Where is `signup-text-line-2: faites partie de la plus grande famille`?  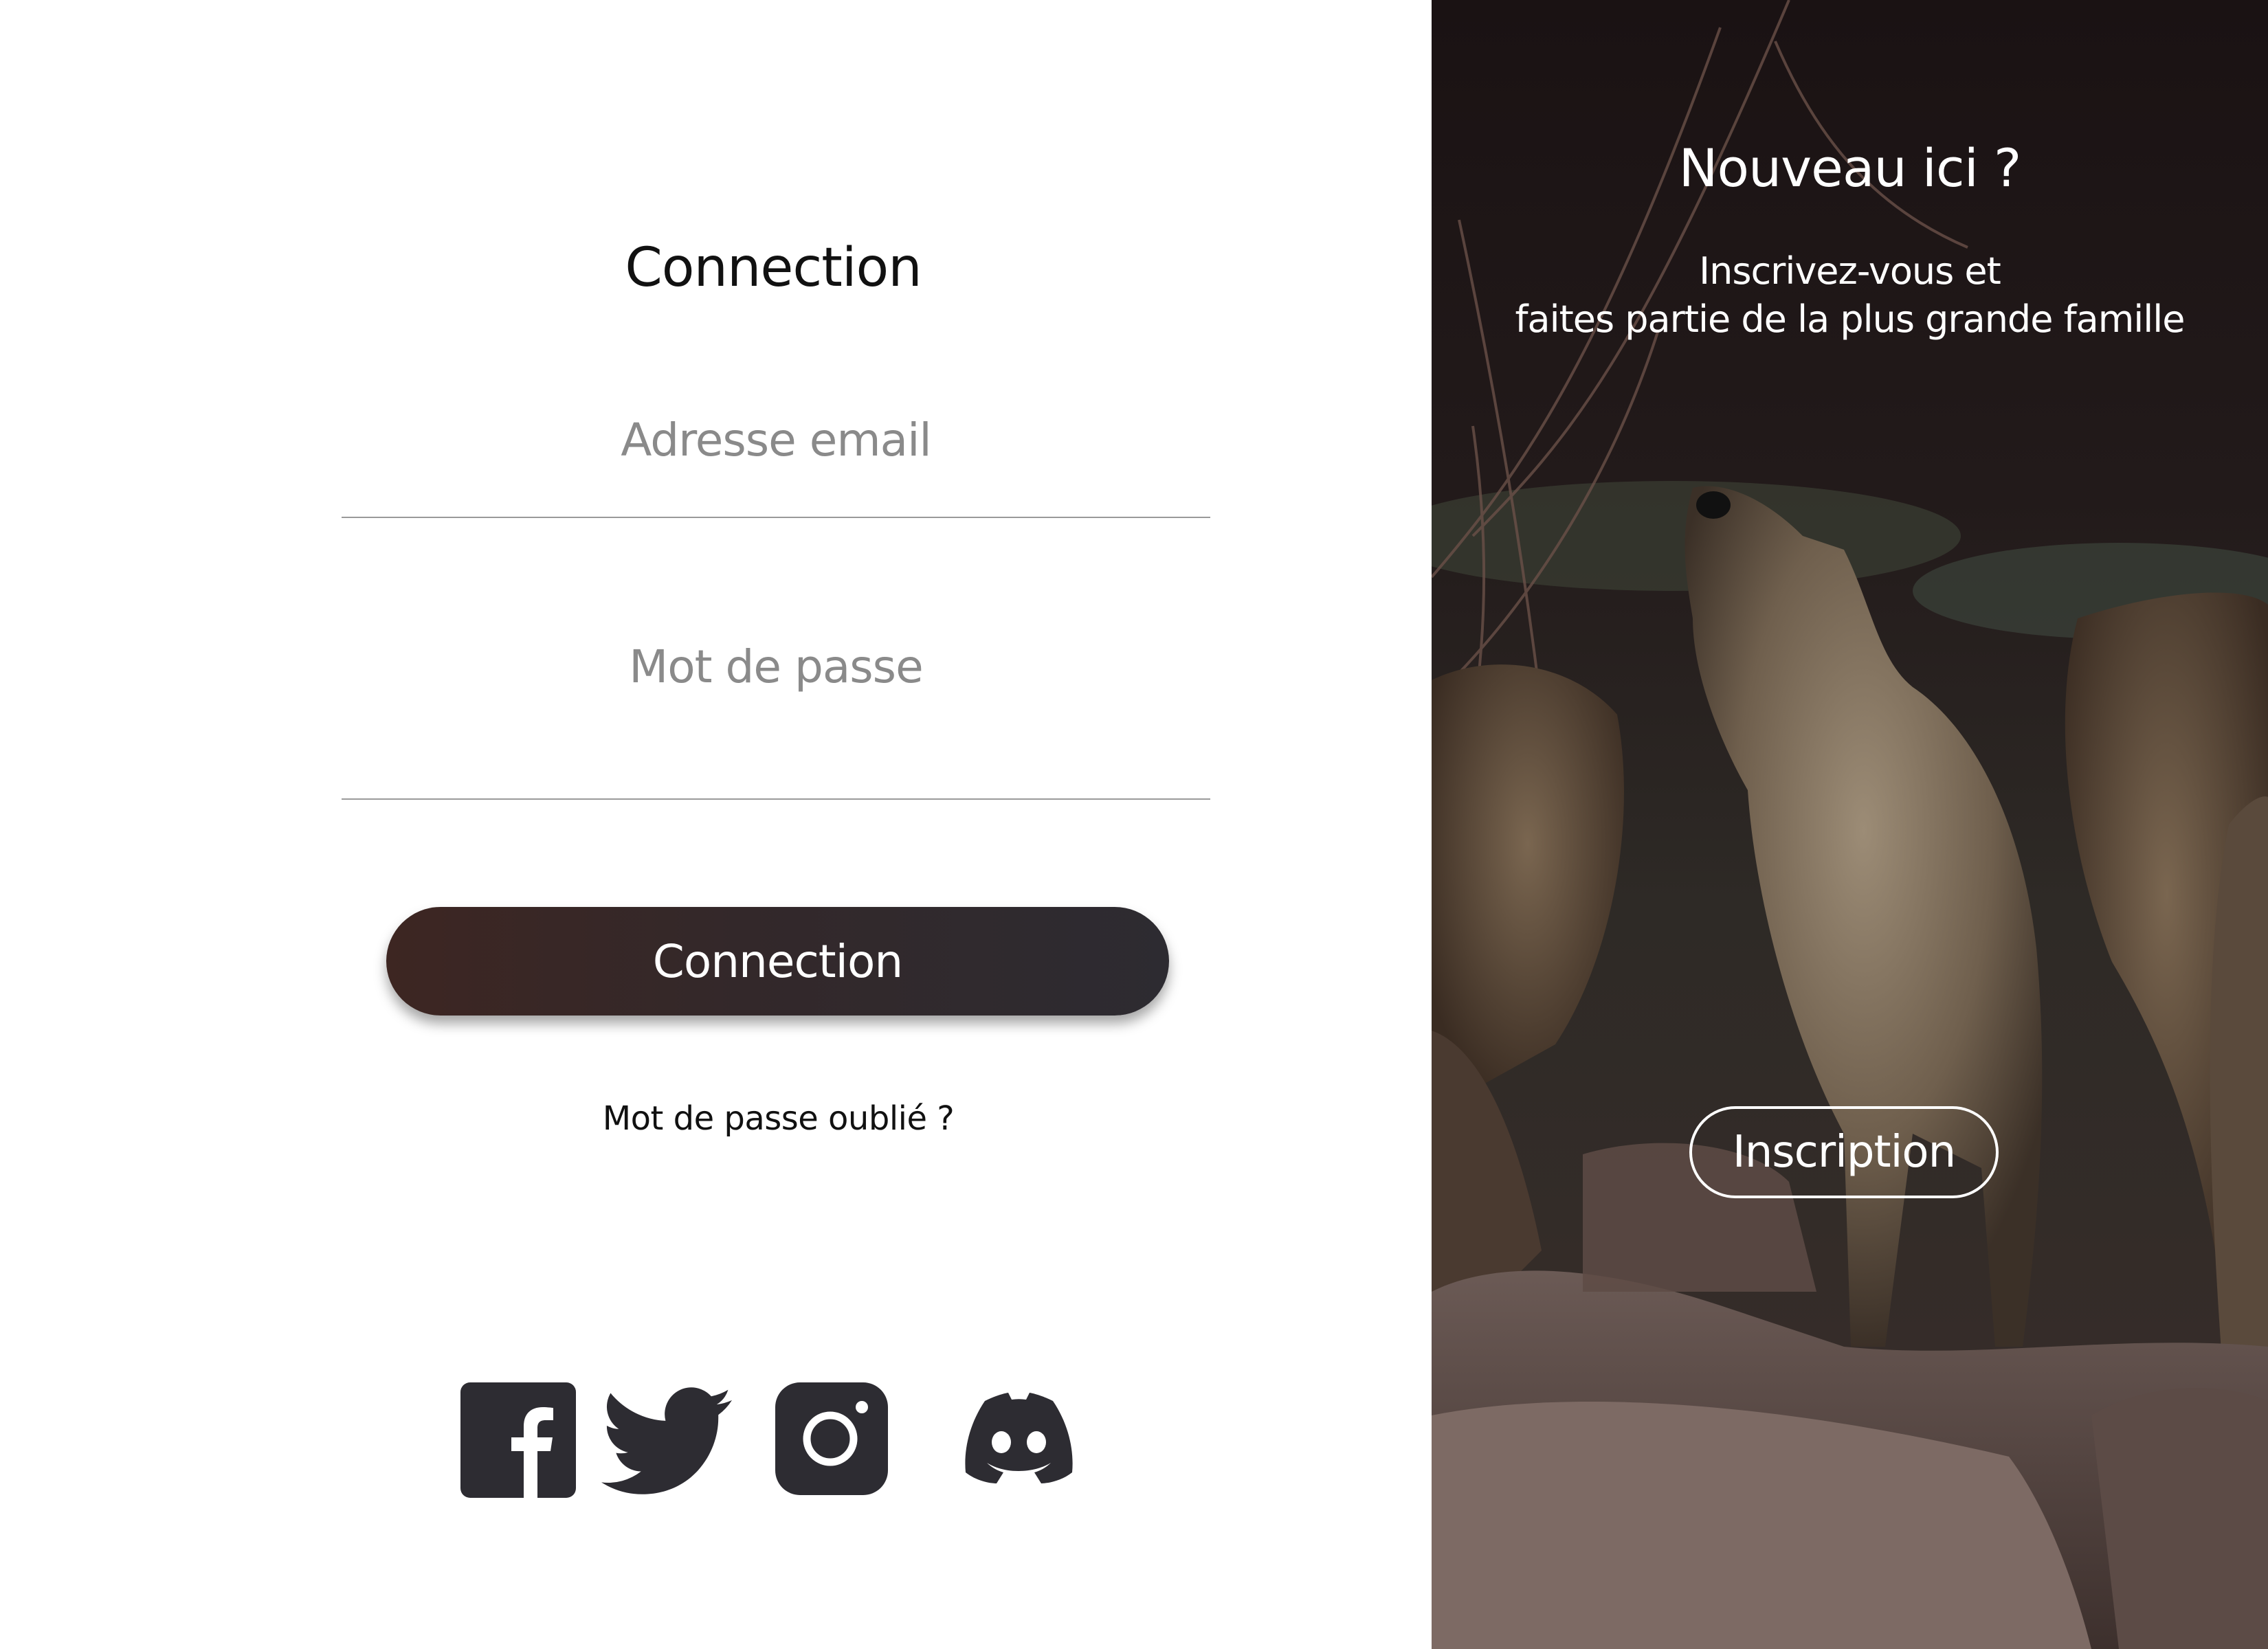 signup-text-line-2: faites partie de la plus grande famille is located at coordinates (1850, 319).